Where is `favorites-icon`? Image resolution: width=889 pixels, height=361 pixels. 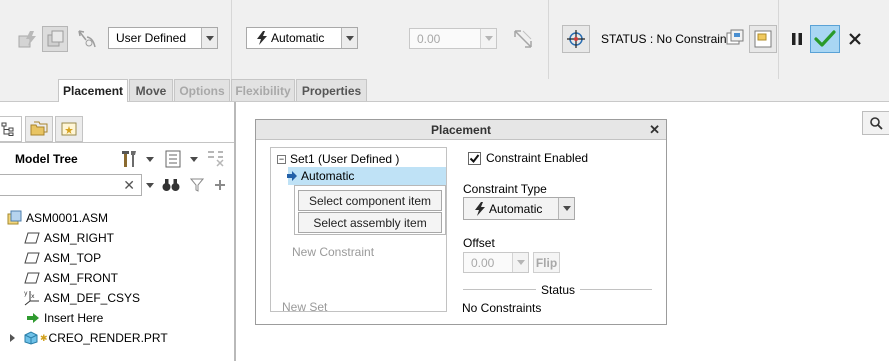
favorites-icon is located at coordinates (69, 129).